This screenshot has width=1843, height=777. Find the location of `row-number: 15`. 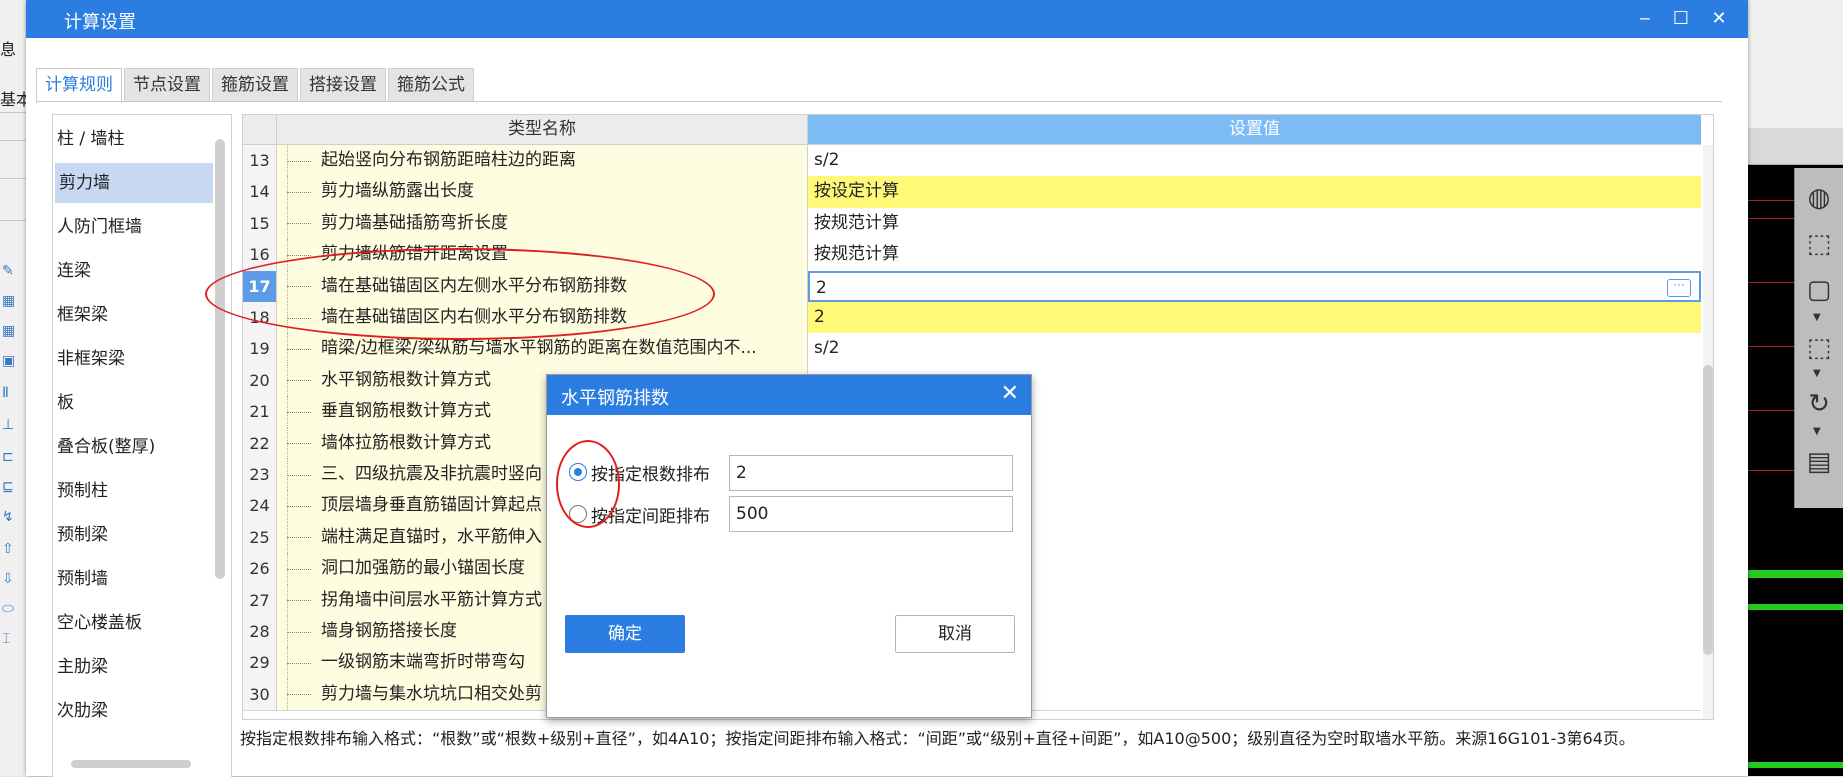

row-number: 15 is located at coordinates (260, 223).